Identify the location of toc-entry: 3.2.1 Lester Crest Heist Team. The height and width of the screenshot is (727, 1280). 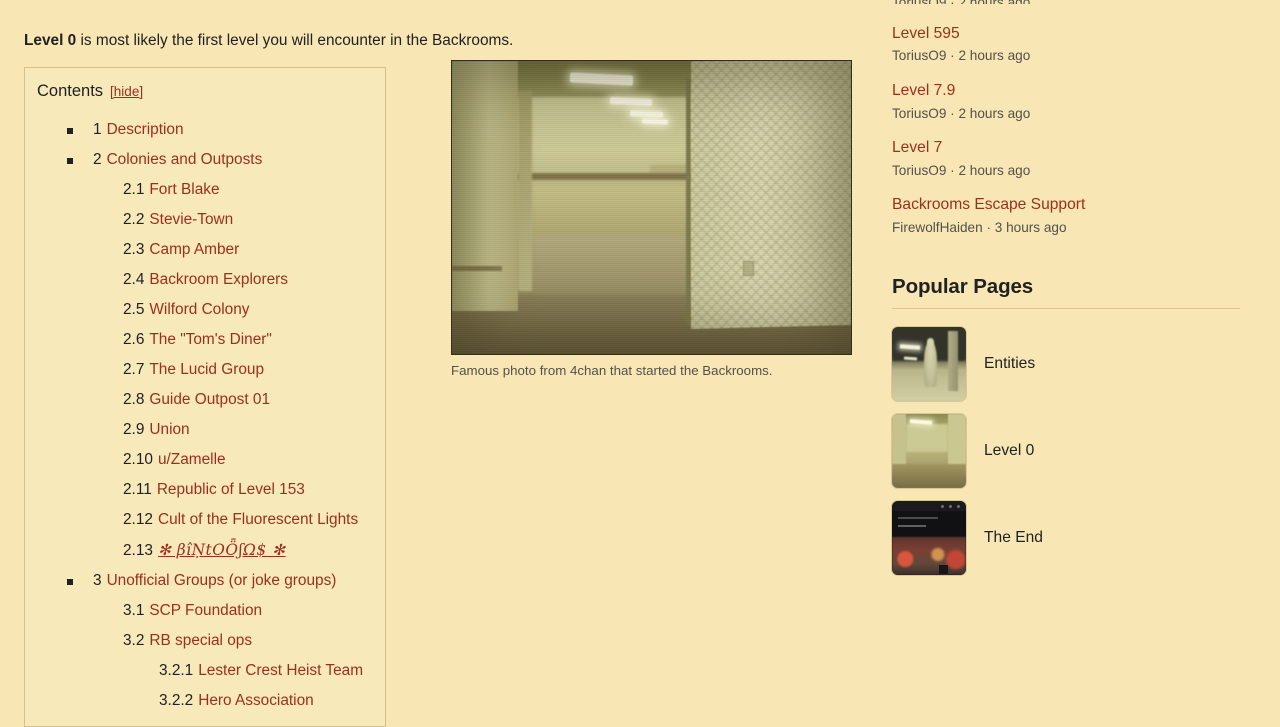
(205, 671).